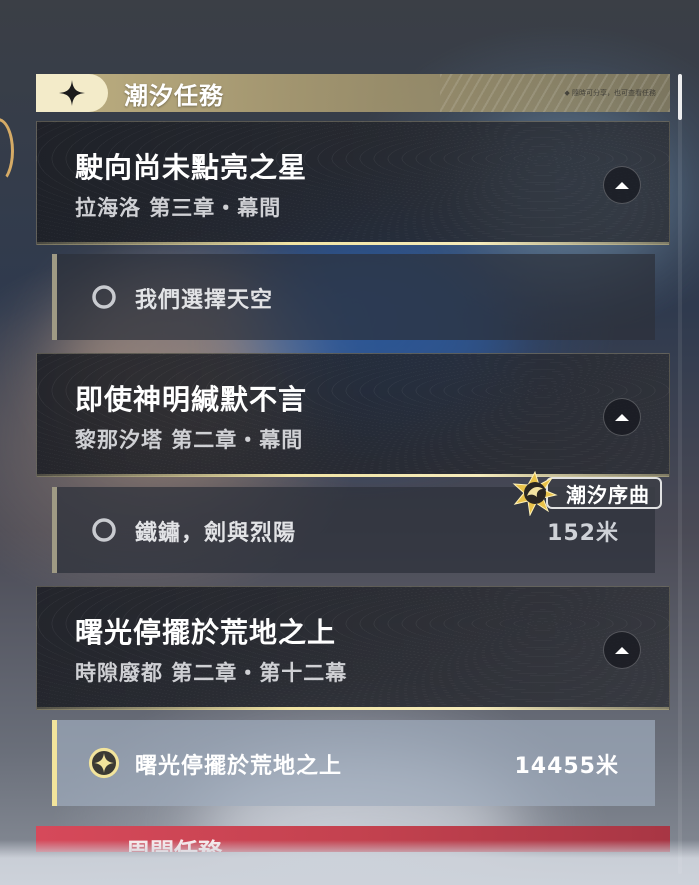  What do you see at coordinates (239, 766) in the screenshot?
I see `objective-label: 曙光停擺於荒地之上` at bounding box center [239, 766].